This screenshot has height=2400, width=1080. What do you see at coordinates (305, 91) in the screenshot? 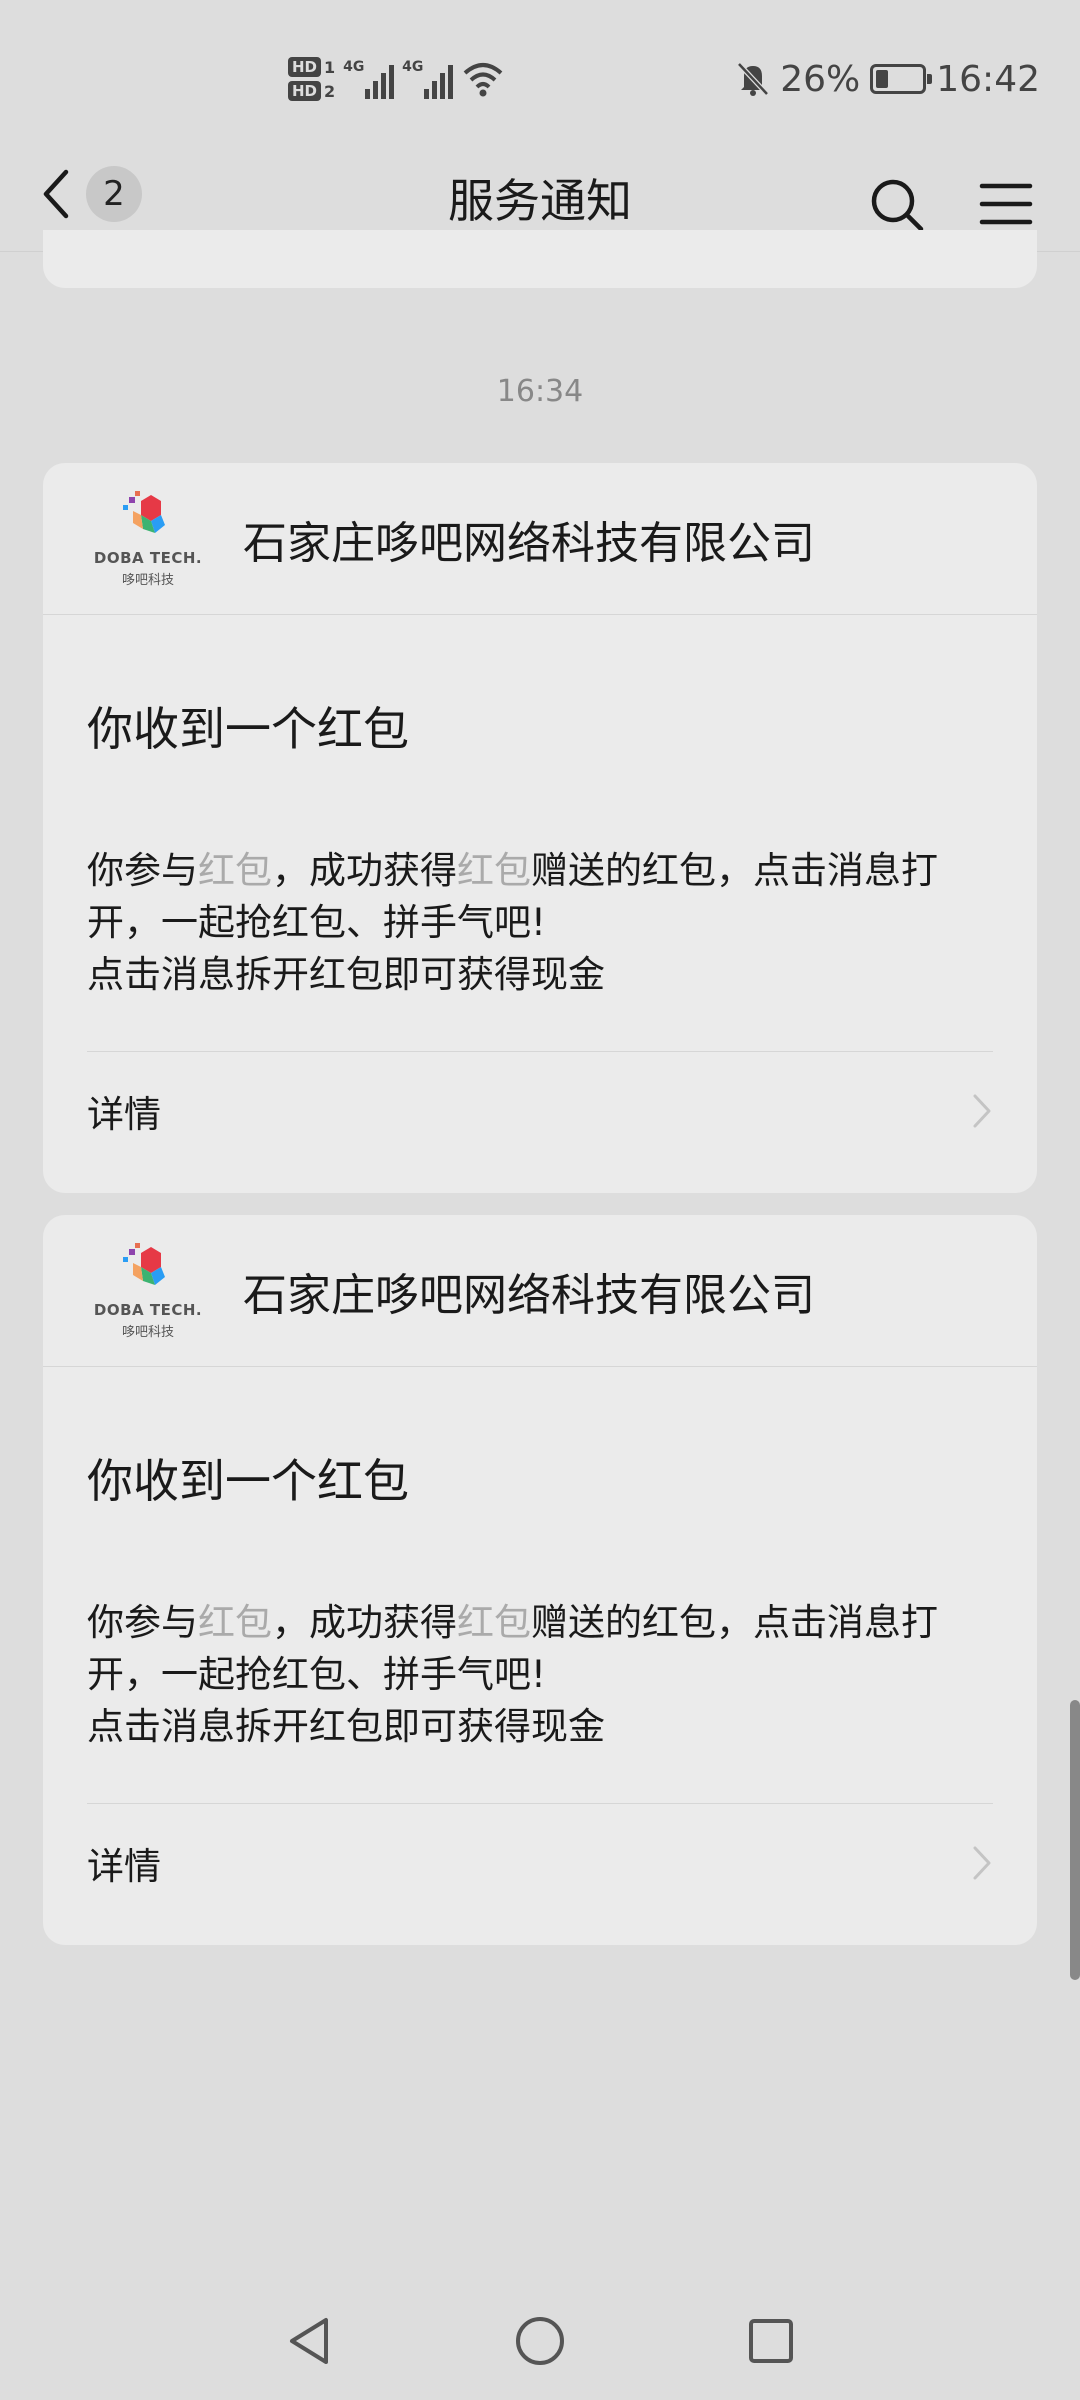
I see `sim2-hd-badge: HD` at bounding box center [305, 91].